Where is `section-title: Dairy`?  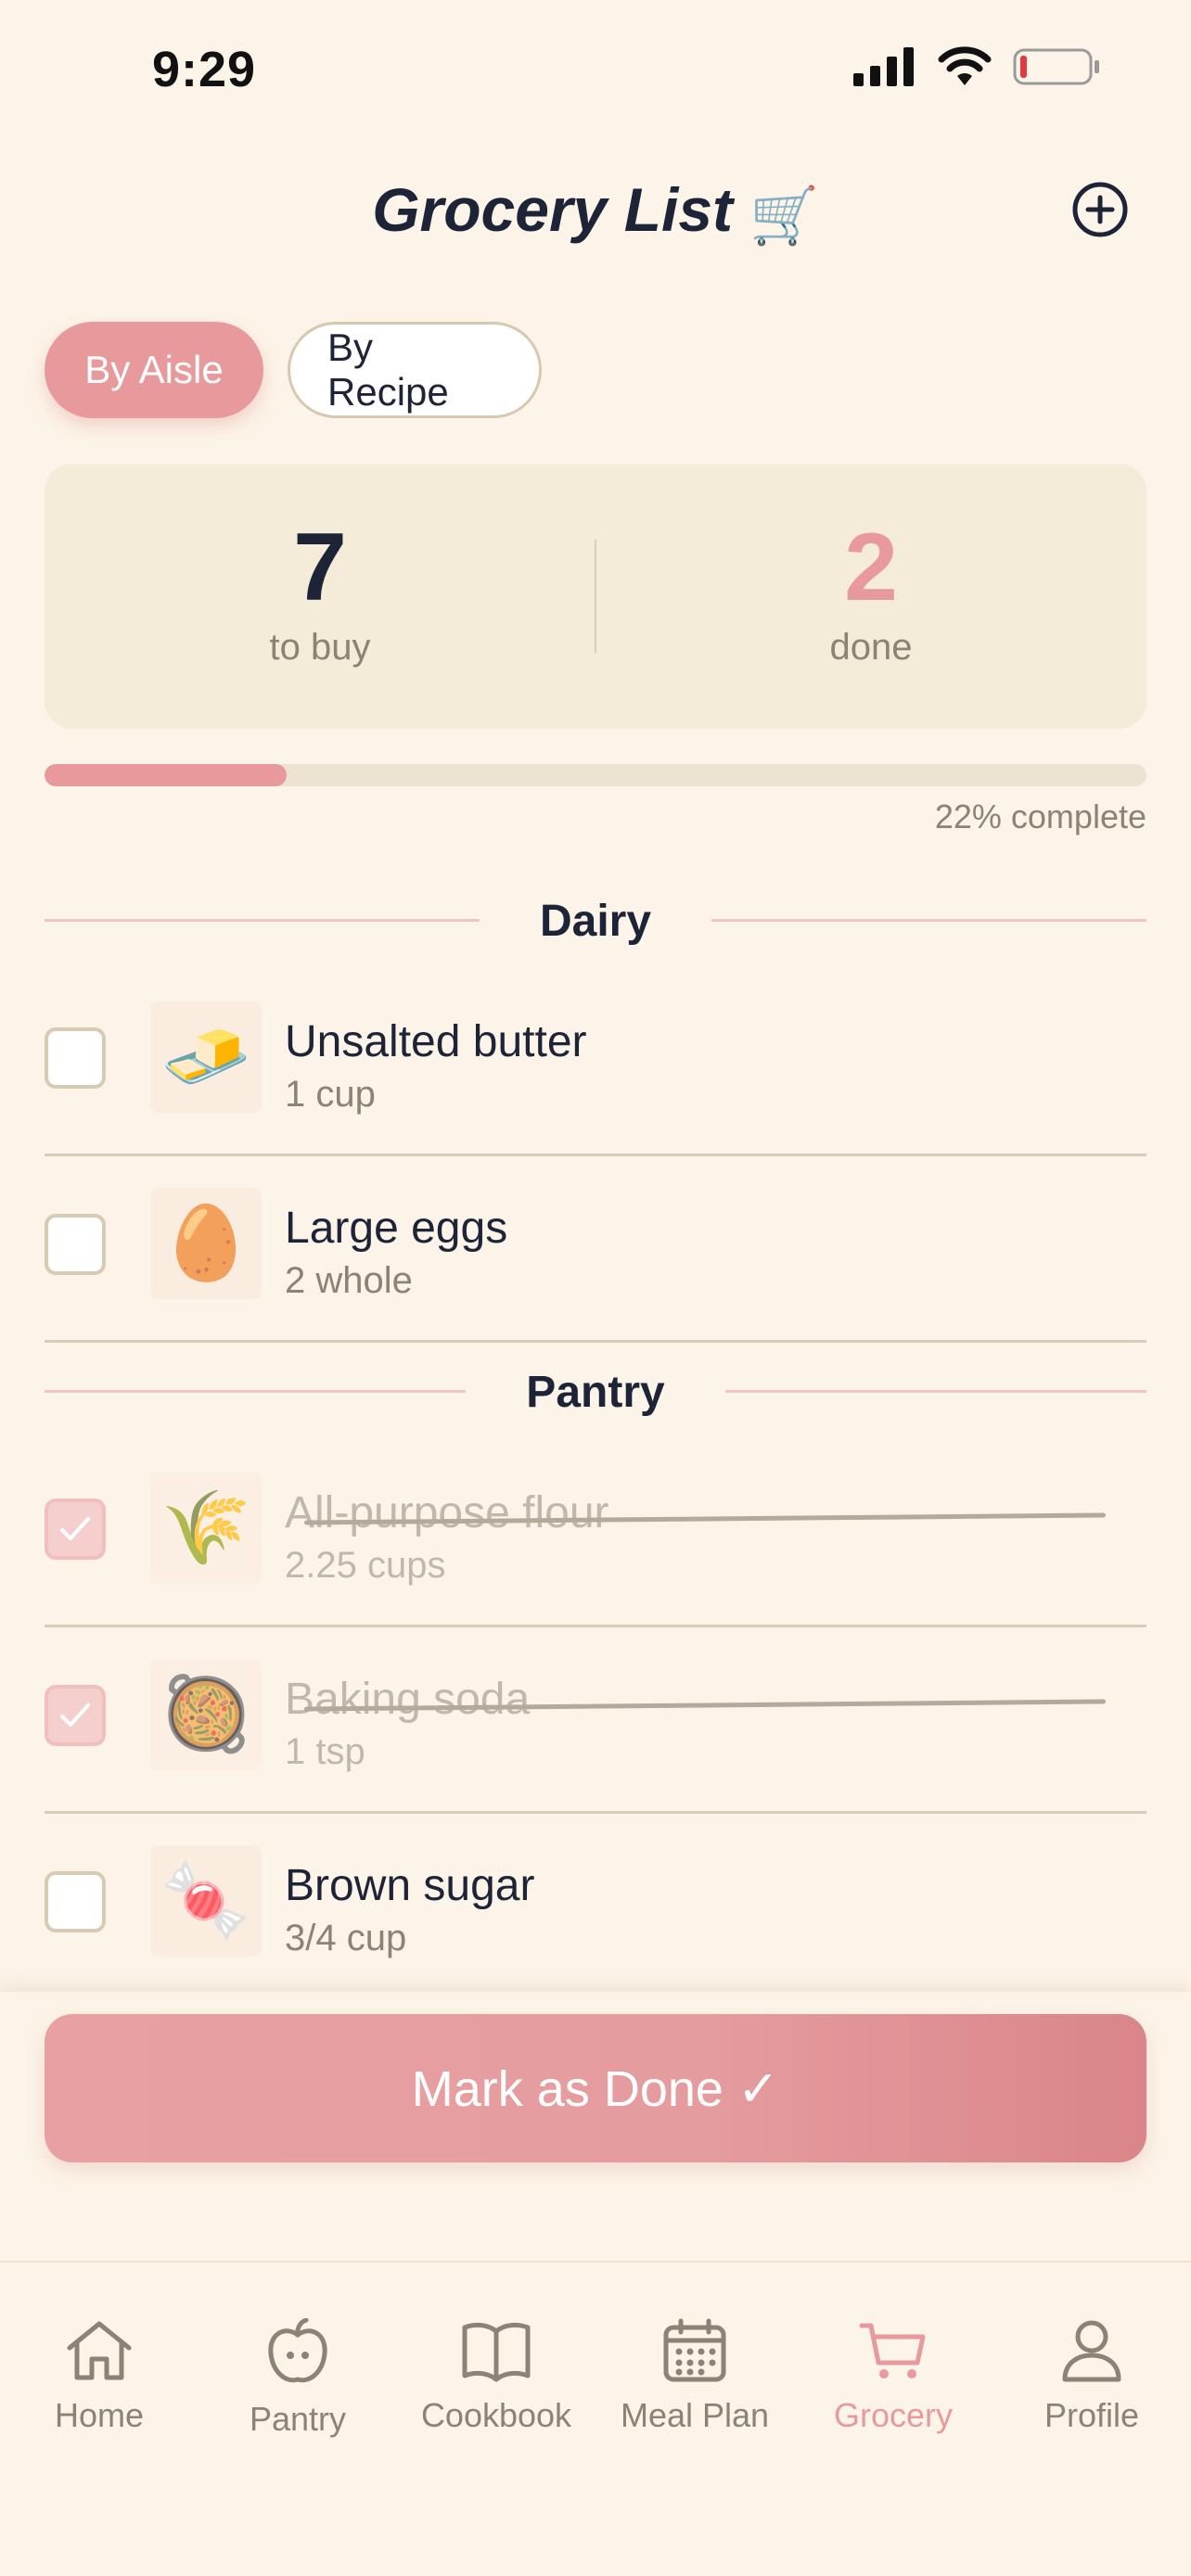 section-title: Dairy is located at coordinates (595, 921).